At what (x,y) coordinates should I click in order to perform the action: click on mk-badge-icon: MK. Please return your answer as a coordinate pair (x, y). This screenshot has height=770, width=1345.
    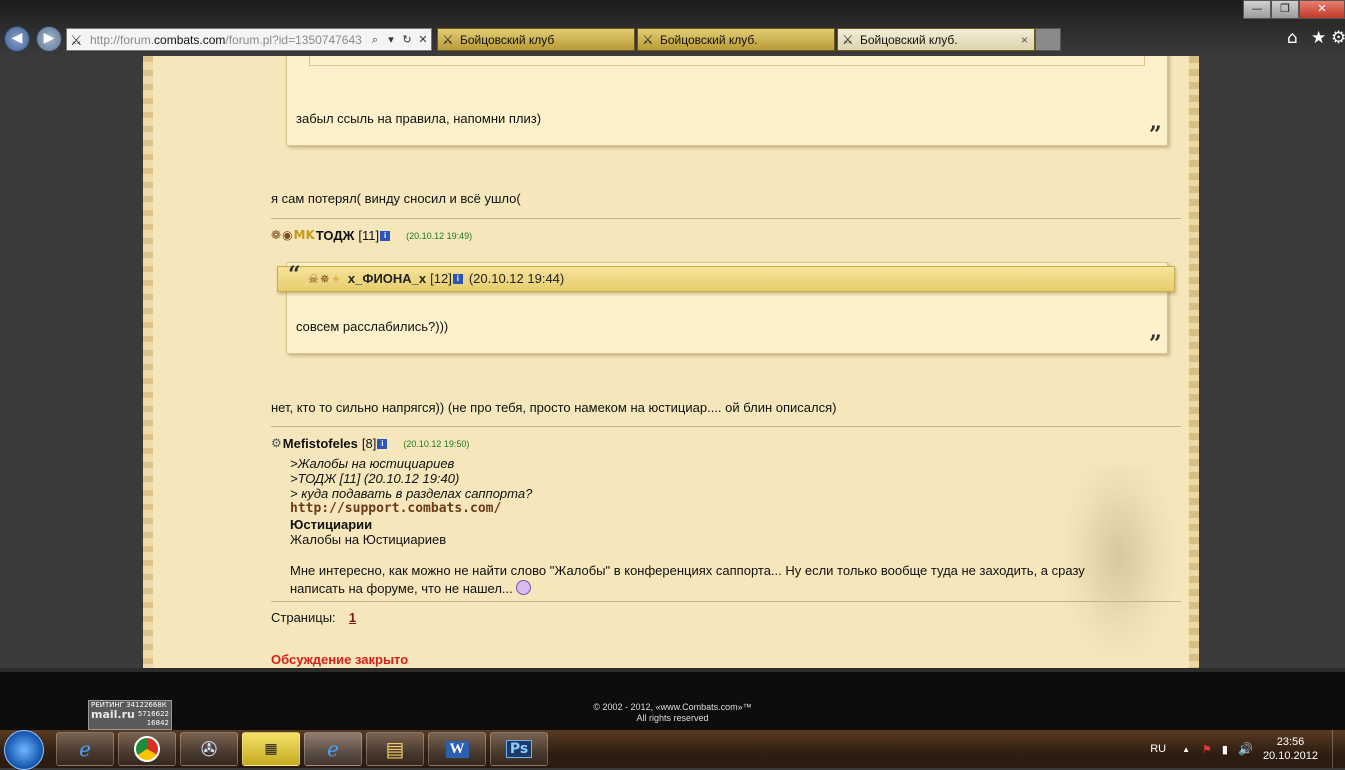
    Looking at the image, I should click on (304, 235).